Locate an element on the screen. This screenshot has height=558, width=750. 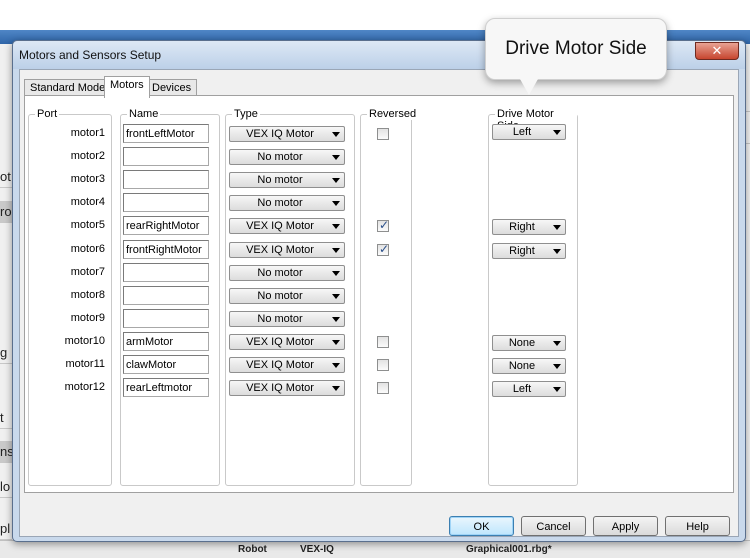
port-label: motor6 is located at coordinates (87, 249).